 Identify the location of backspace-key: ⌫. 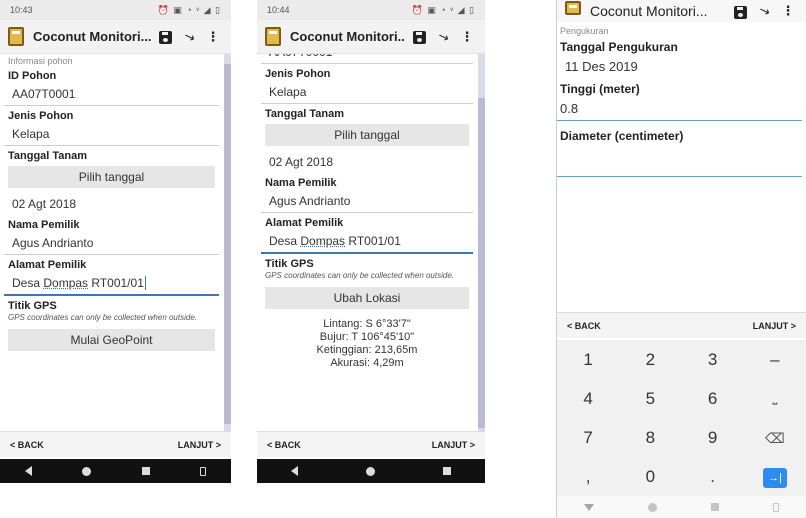
(775, 438).